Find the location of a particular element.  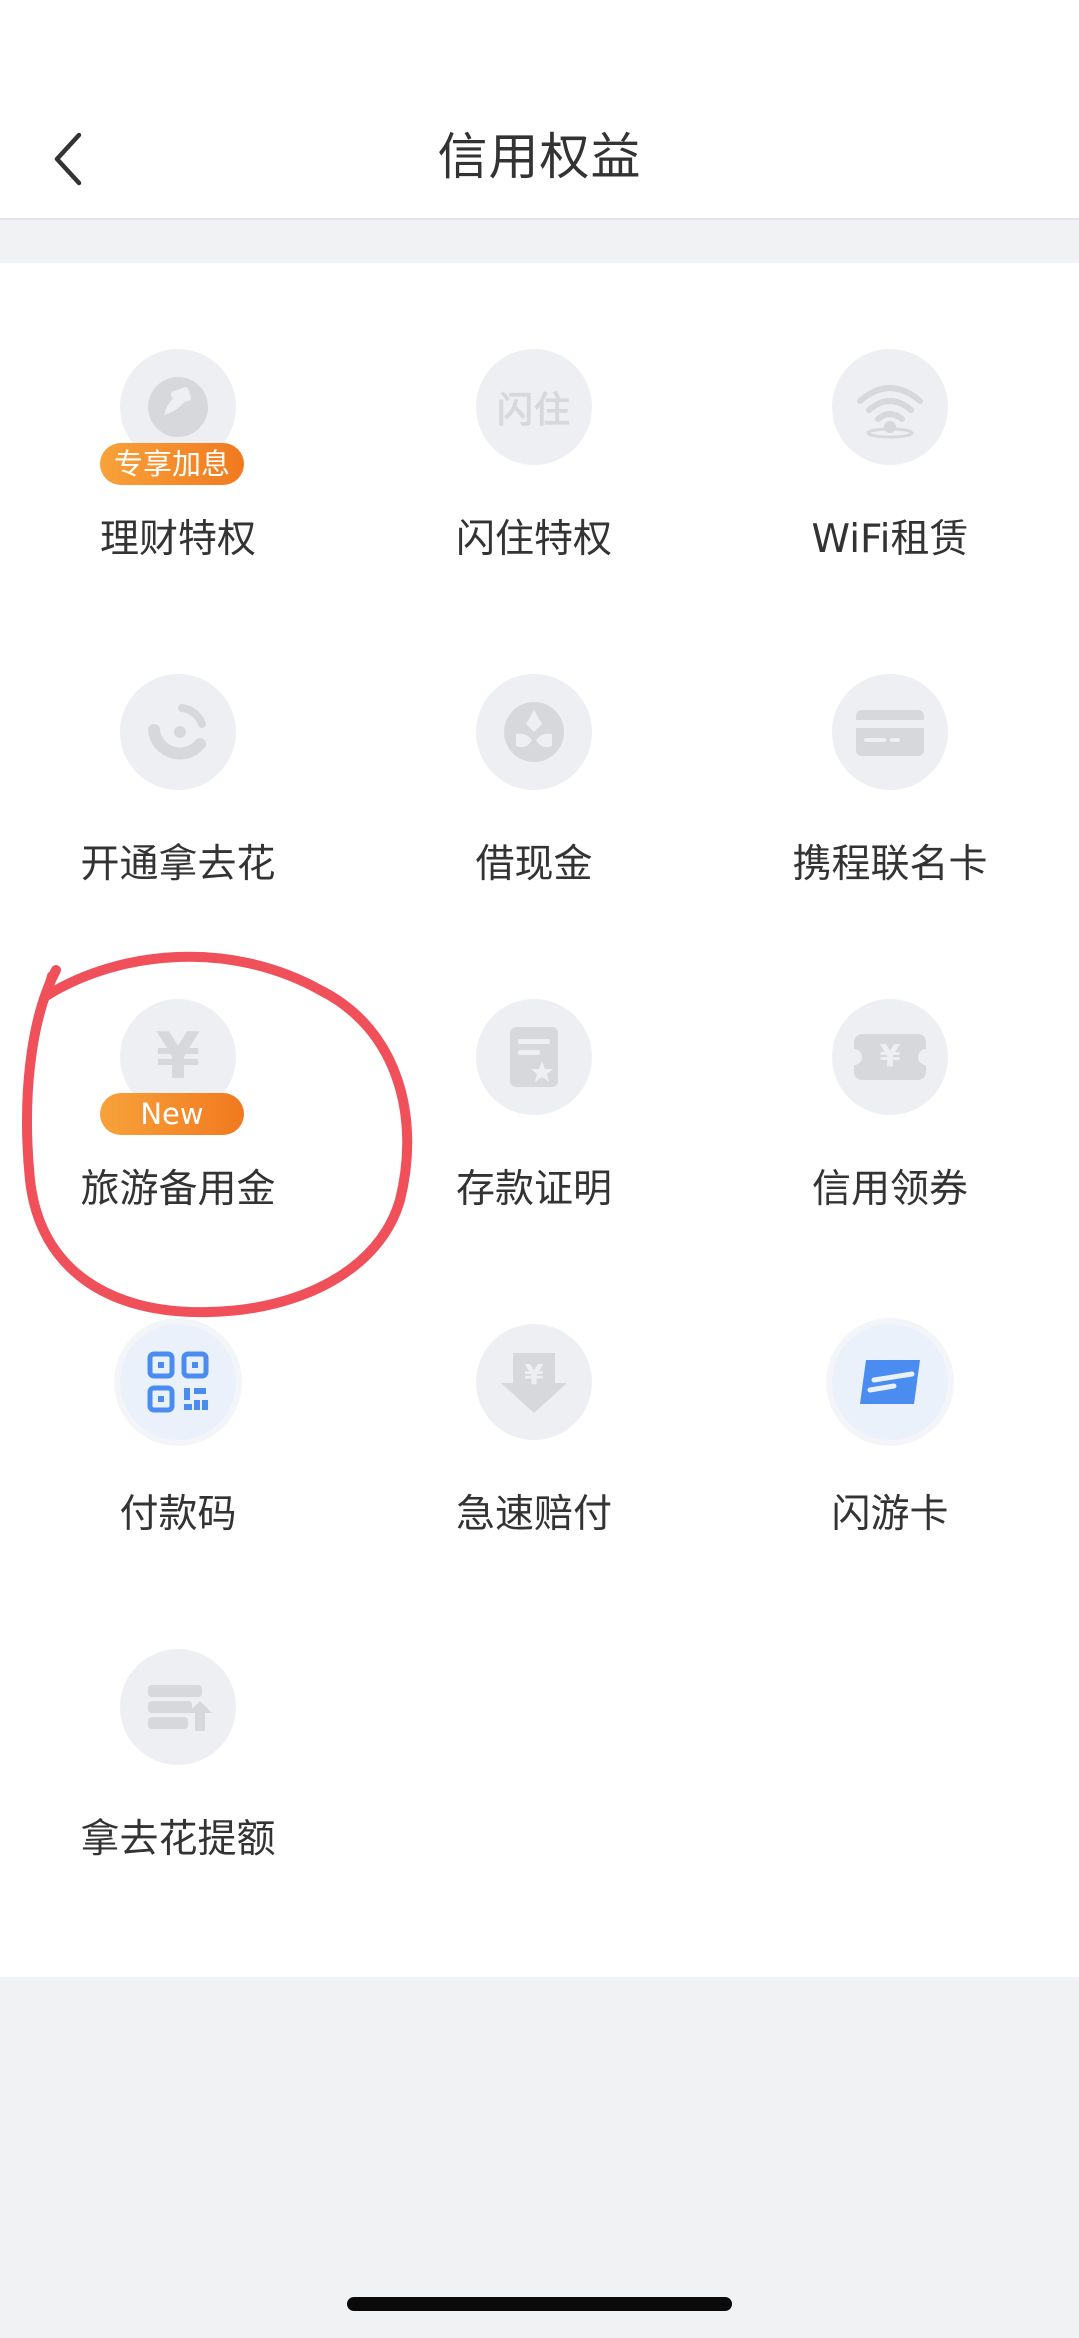

home-indicator is located at coordinates (539, 2304).